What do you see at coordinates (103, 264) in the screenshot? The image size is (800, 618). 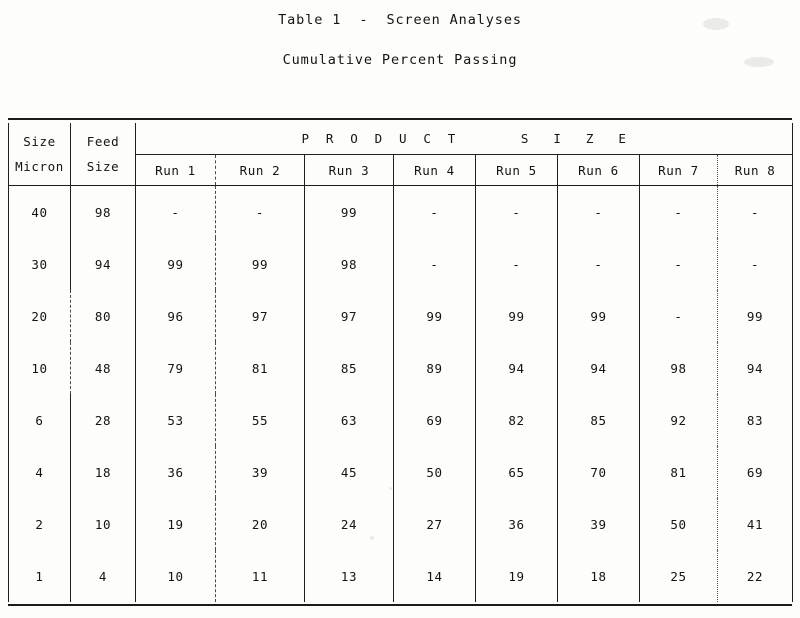 I see `cell-feed-size: 94` at bounding box center [103, 264].